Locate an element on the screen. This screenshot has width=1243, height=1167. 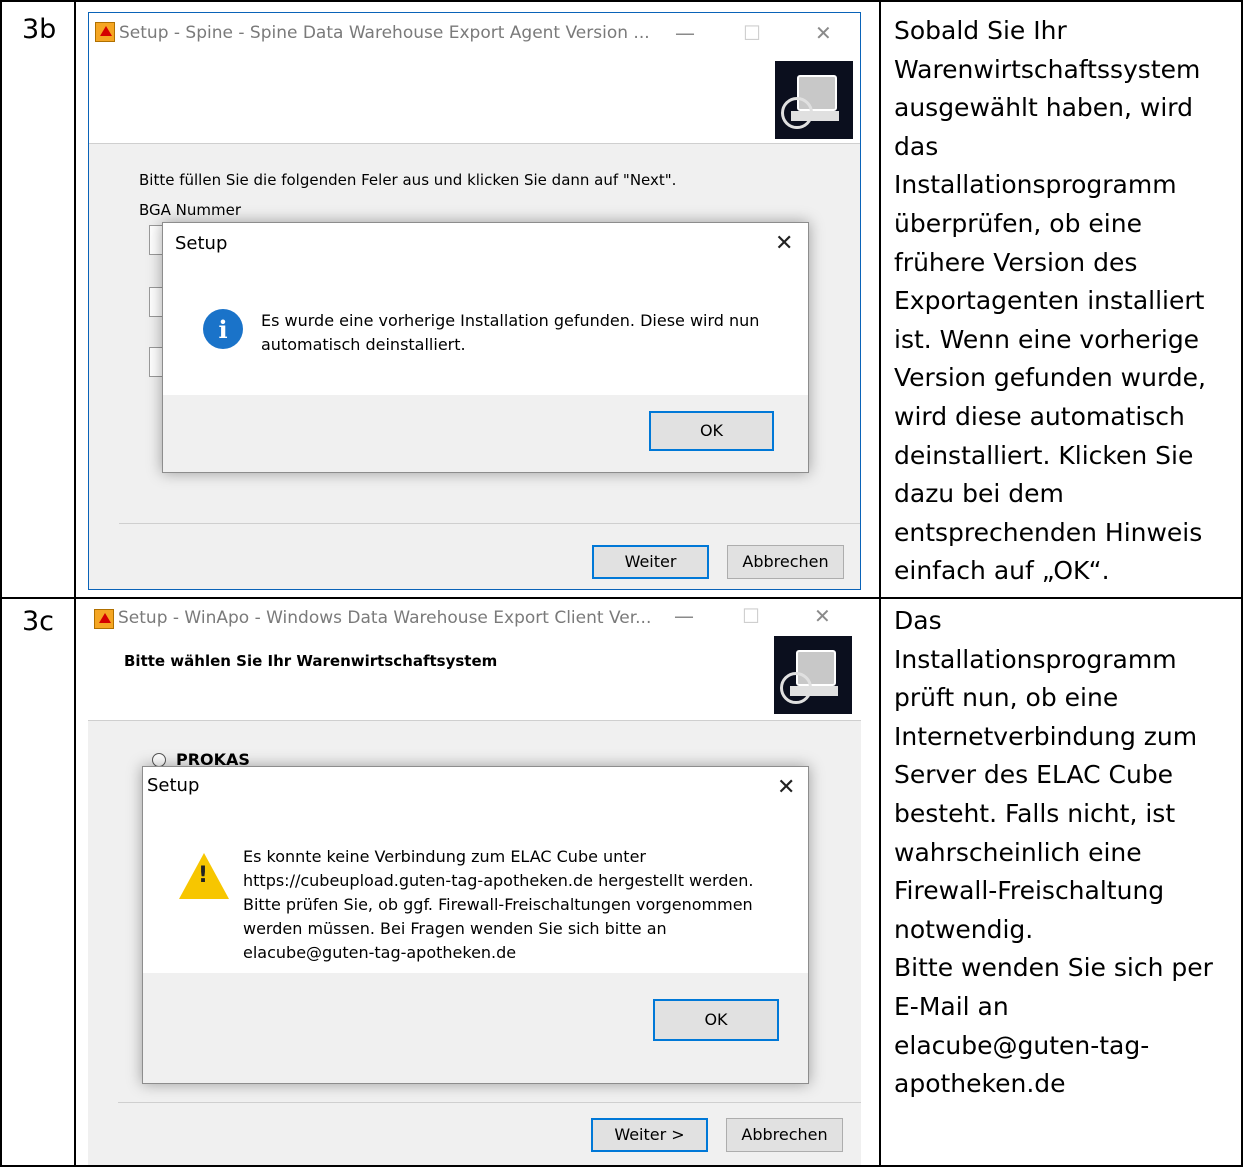
window-header is located at coordinates (474, 98).